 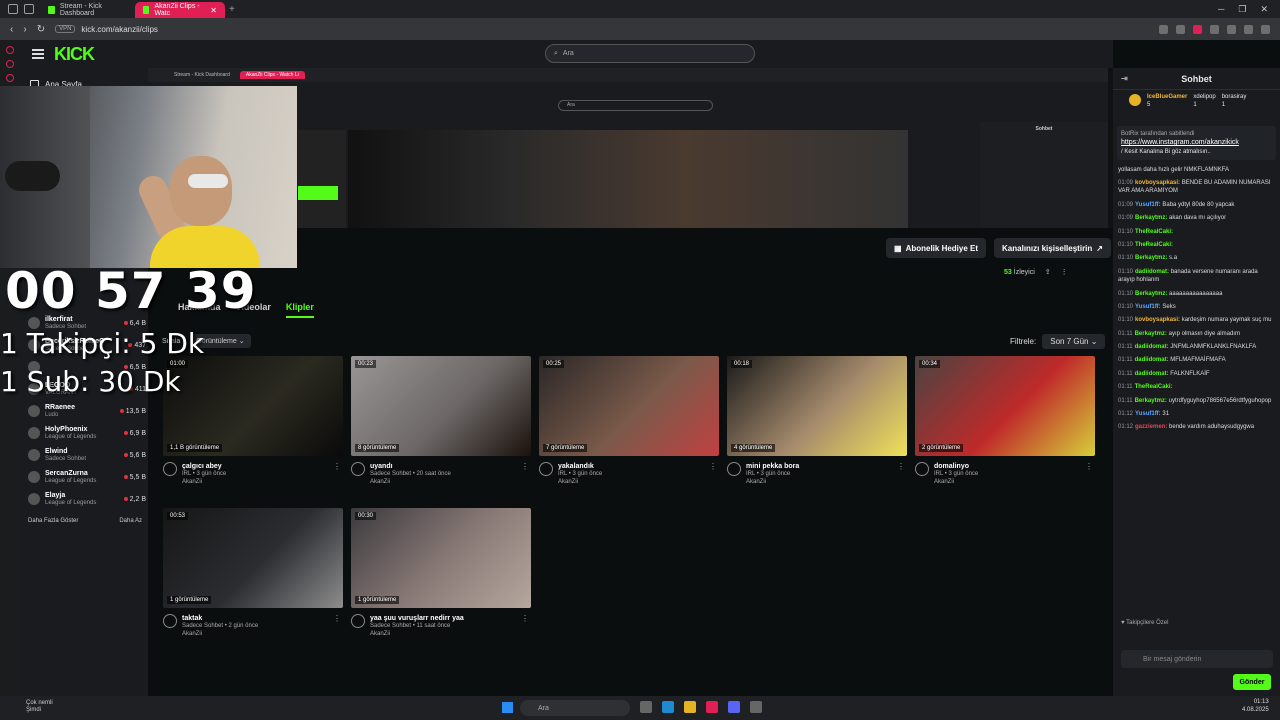 I want to click on chat-message: 01:10 Yusuf1ff: Seks, so click(x=1196, y=307).